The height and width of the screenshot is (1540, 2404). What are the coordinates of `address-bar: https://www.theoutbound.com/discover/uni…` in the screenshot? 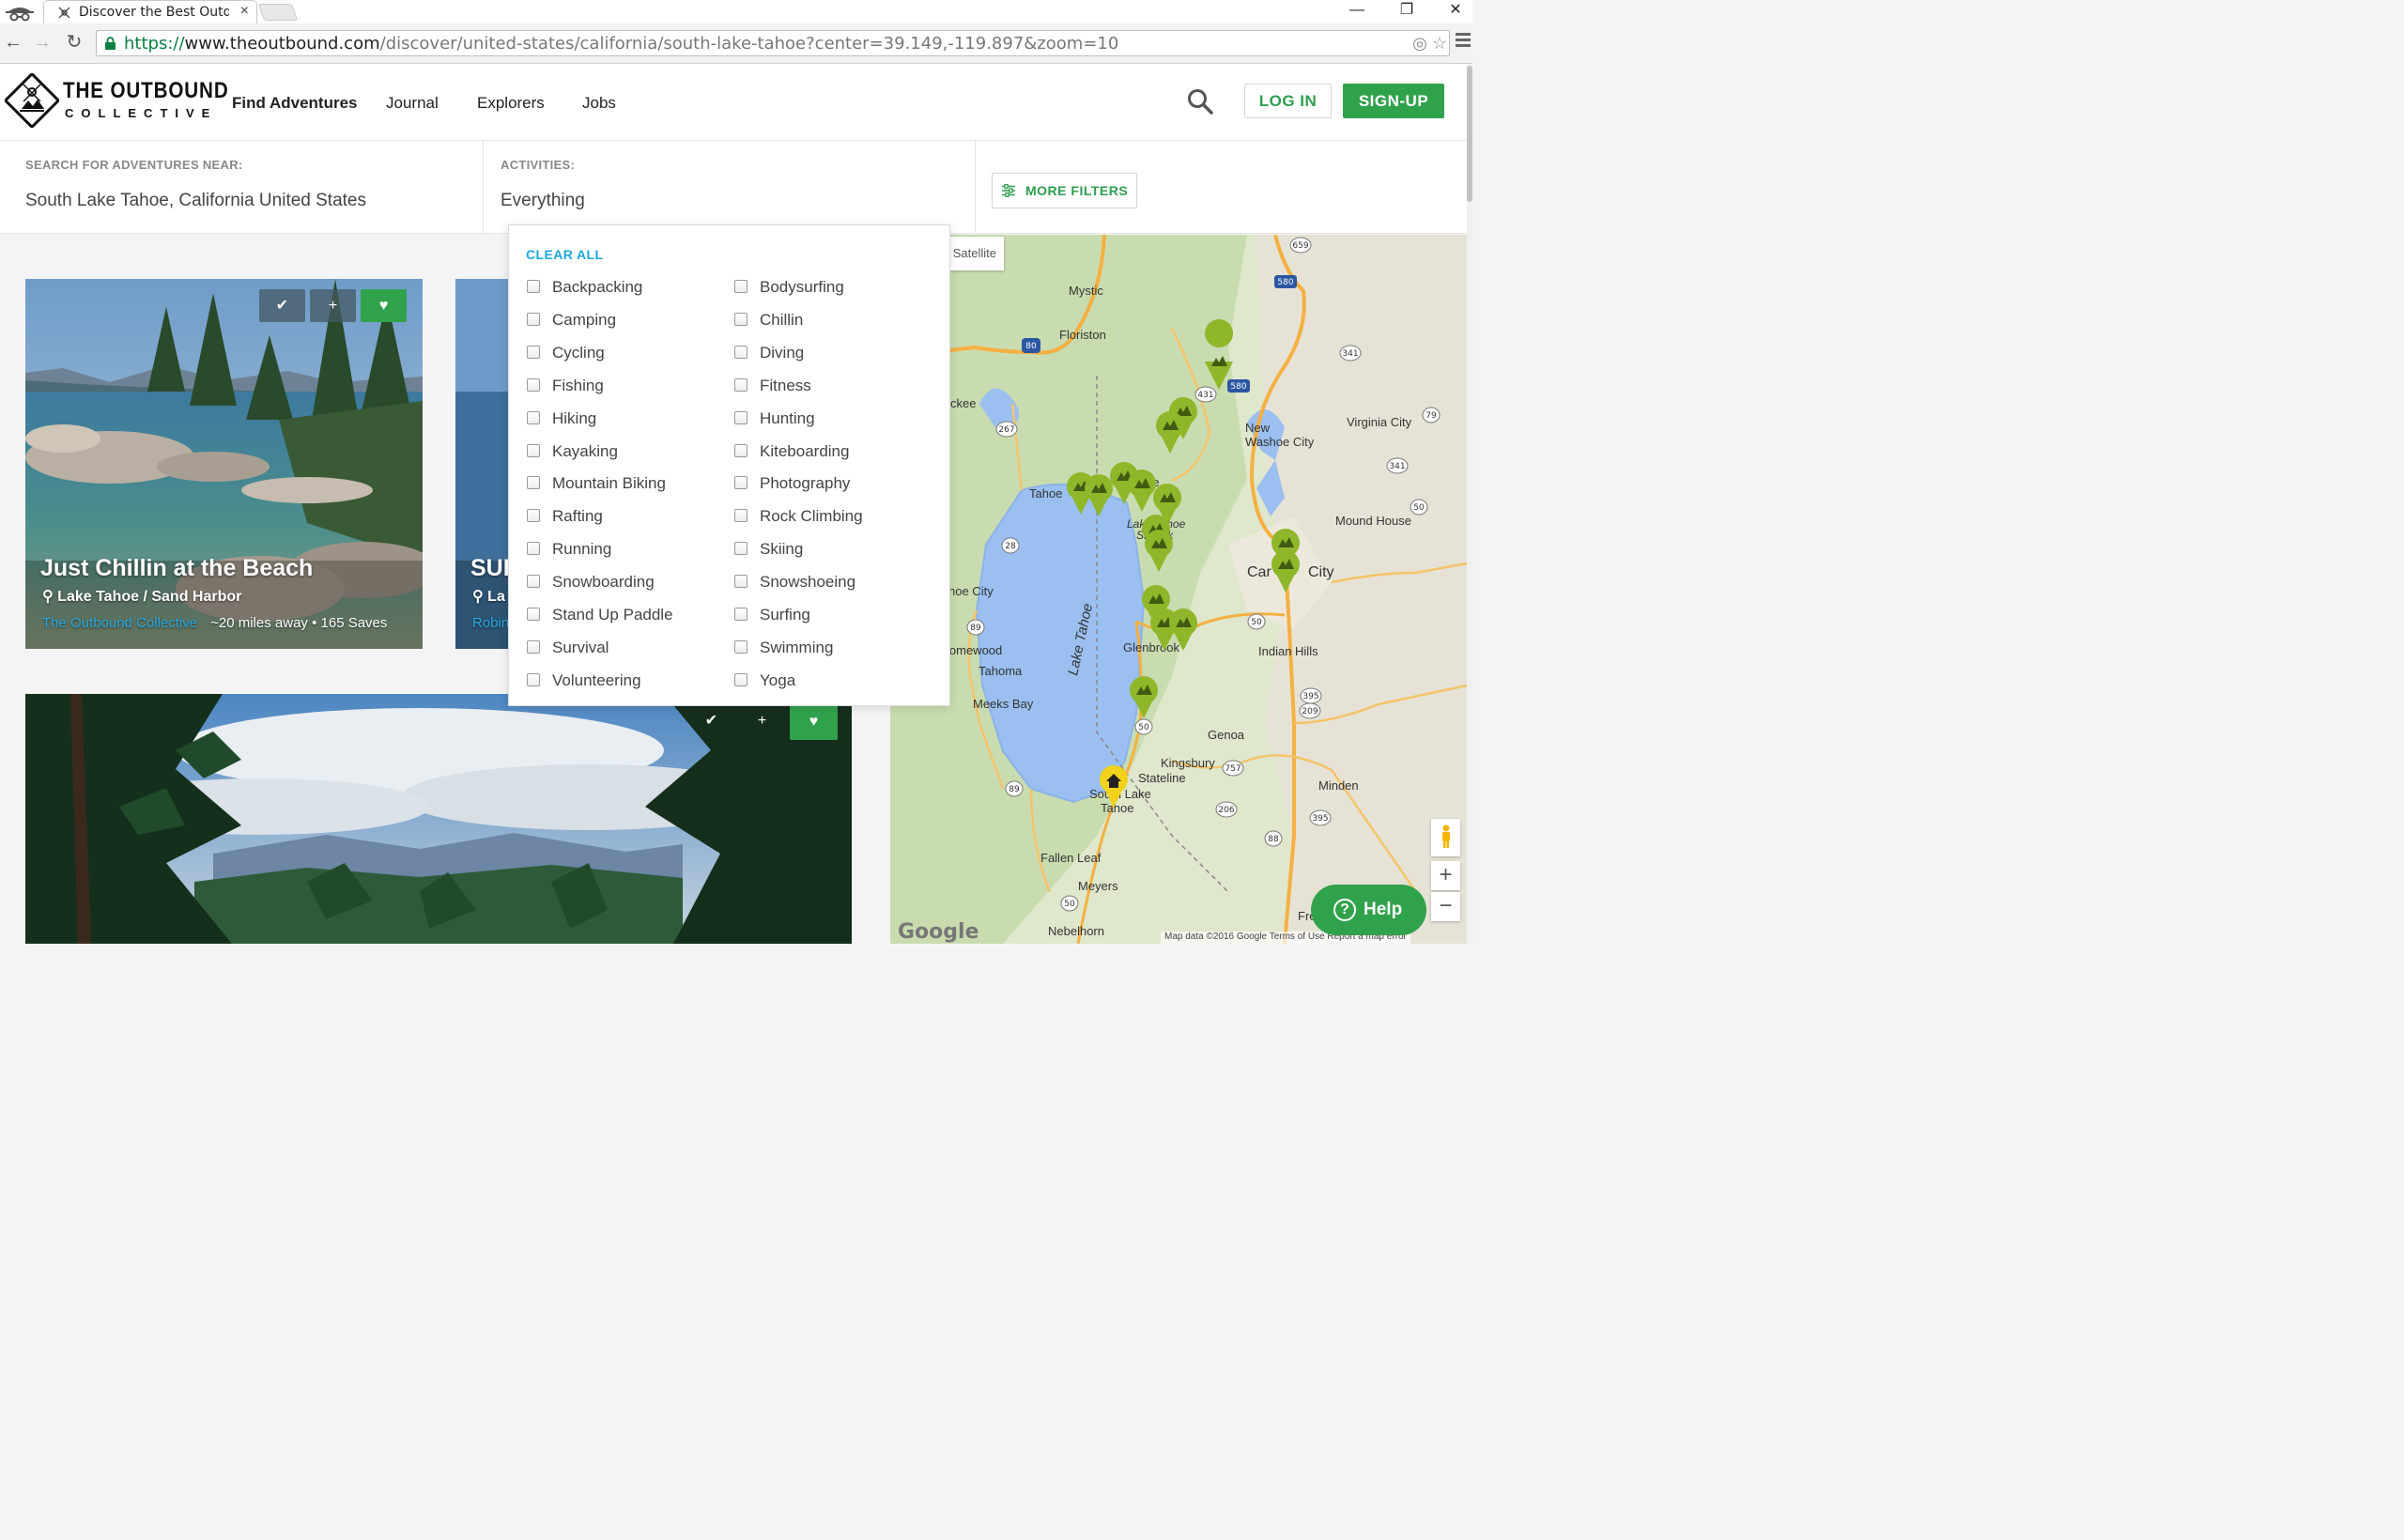 It's located at (773, 43).